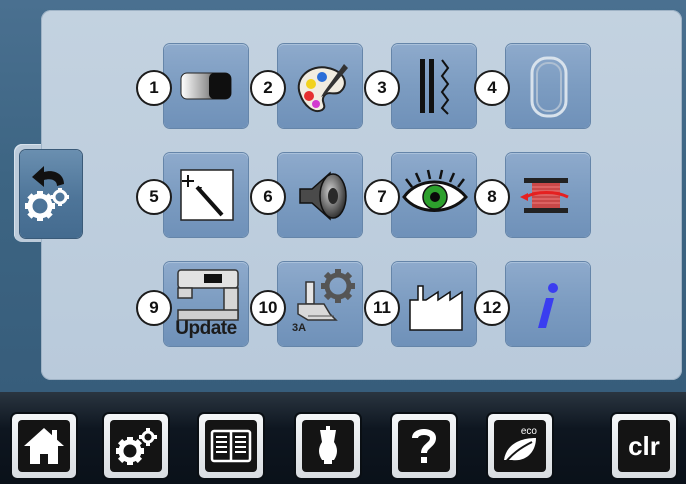 This screenshot has width=686, height=484. What do you see at coordinates (382, 308) in the screenshot?
I see `number-badge: 11` at bounding box center [382, 308].